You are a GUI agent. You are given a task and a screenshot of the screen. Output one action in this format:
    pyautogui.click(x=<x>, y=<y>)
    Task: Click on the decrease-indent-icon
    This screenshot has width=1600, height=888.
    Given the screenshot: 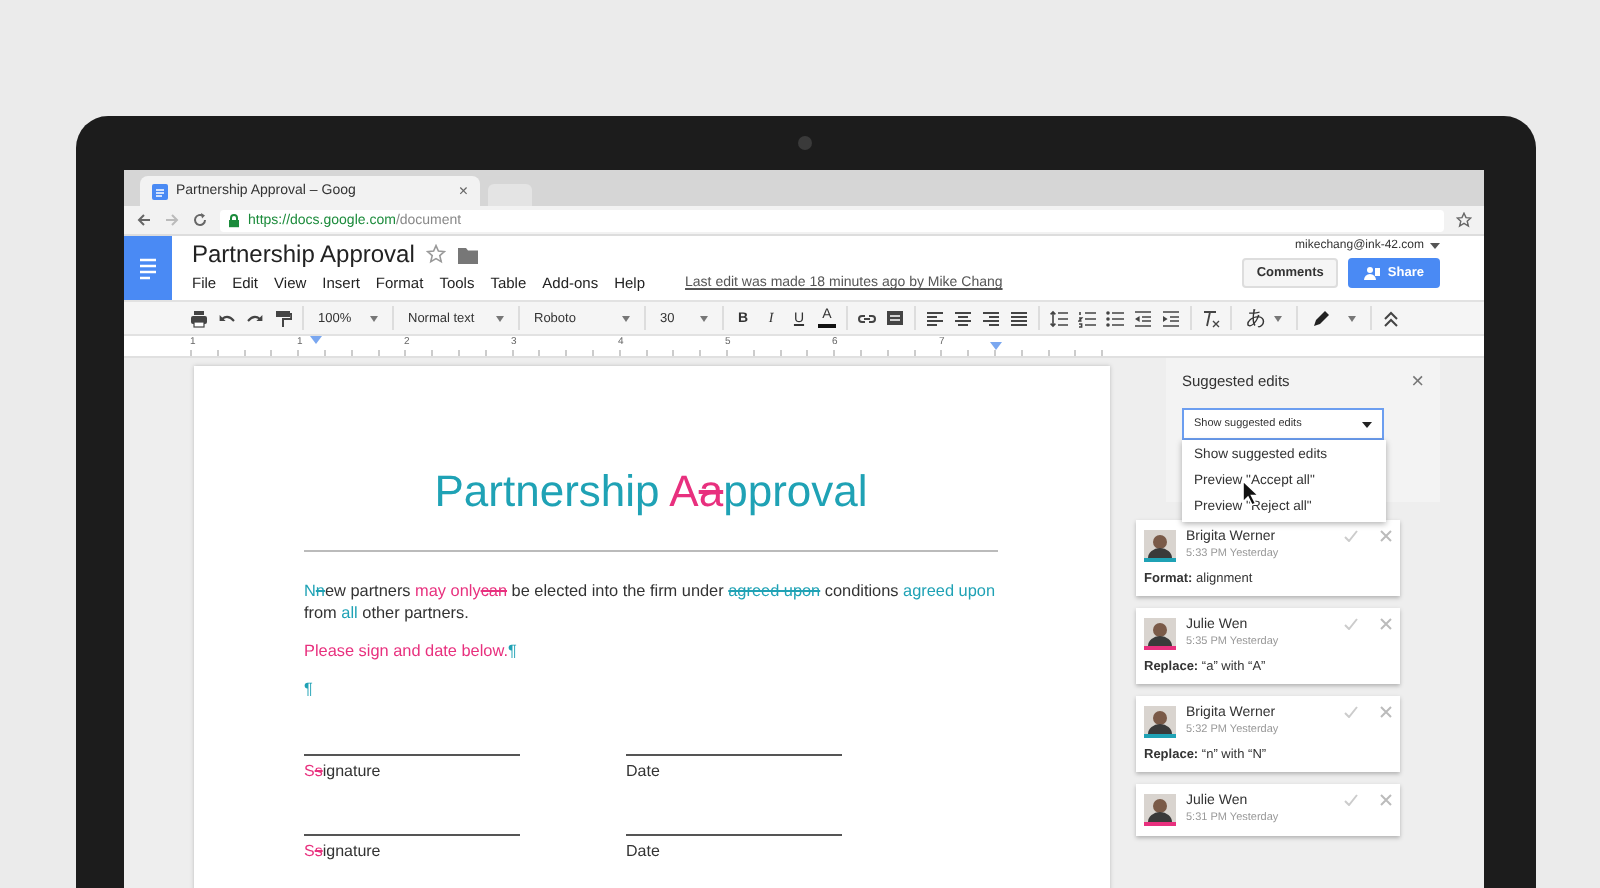 What is the action you would take?
    pyautogui.click(x=1143, y=318)
    